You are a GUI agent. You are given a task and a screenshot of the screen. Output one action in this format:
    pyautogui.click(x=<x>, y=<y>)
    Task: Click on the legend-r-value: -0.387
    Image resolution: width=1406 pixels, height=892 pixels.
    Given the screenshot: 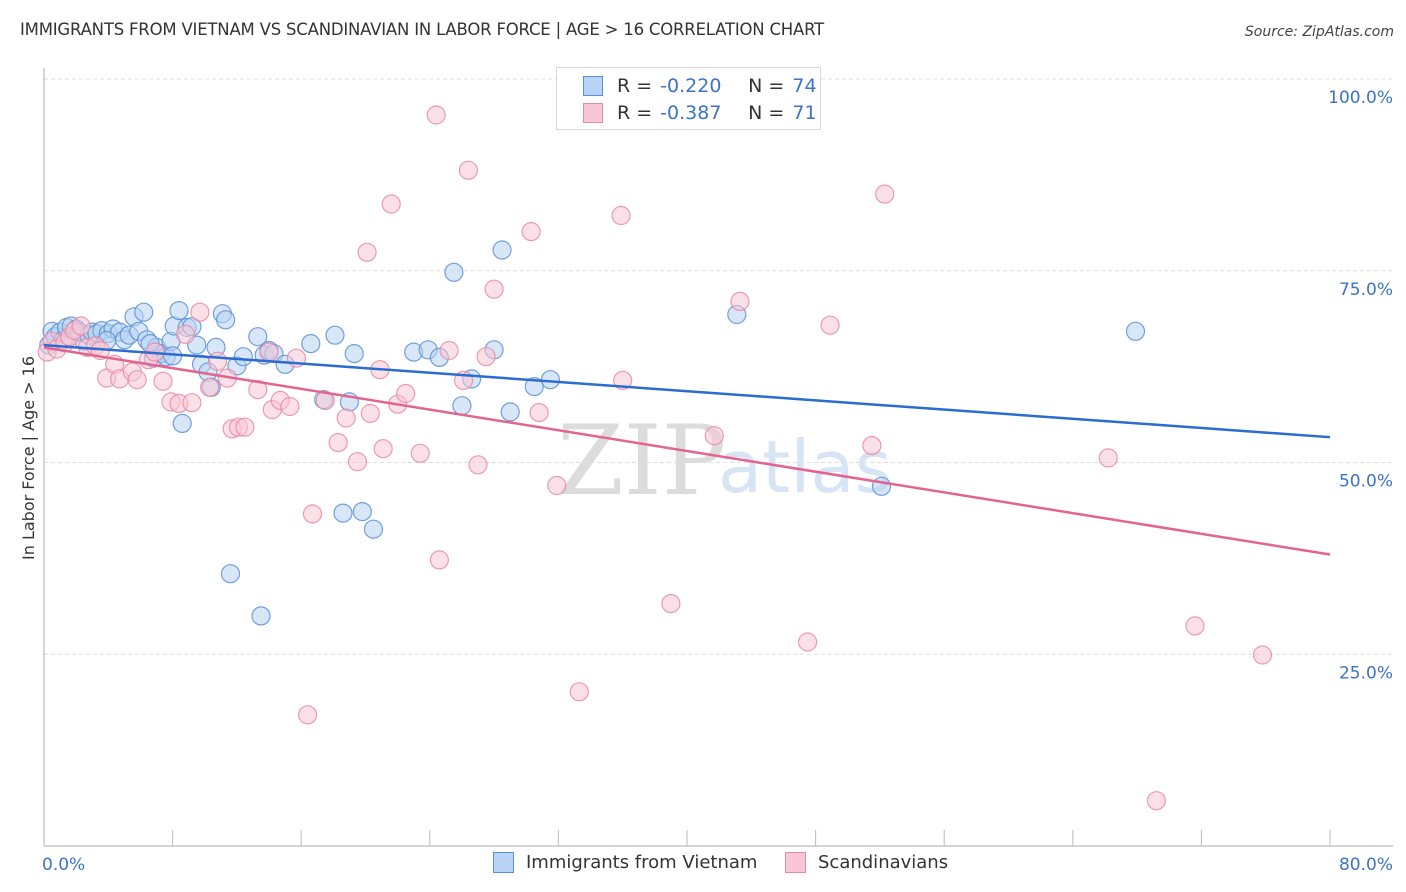 What is the action you would take?
    pyautogui.click(x=691, y=113)
    